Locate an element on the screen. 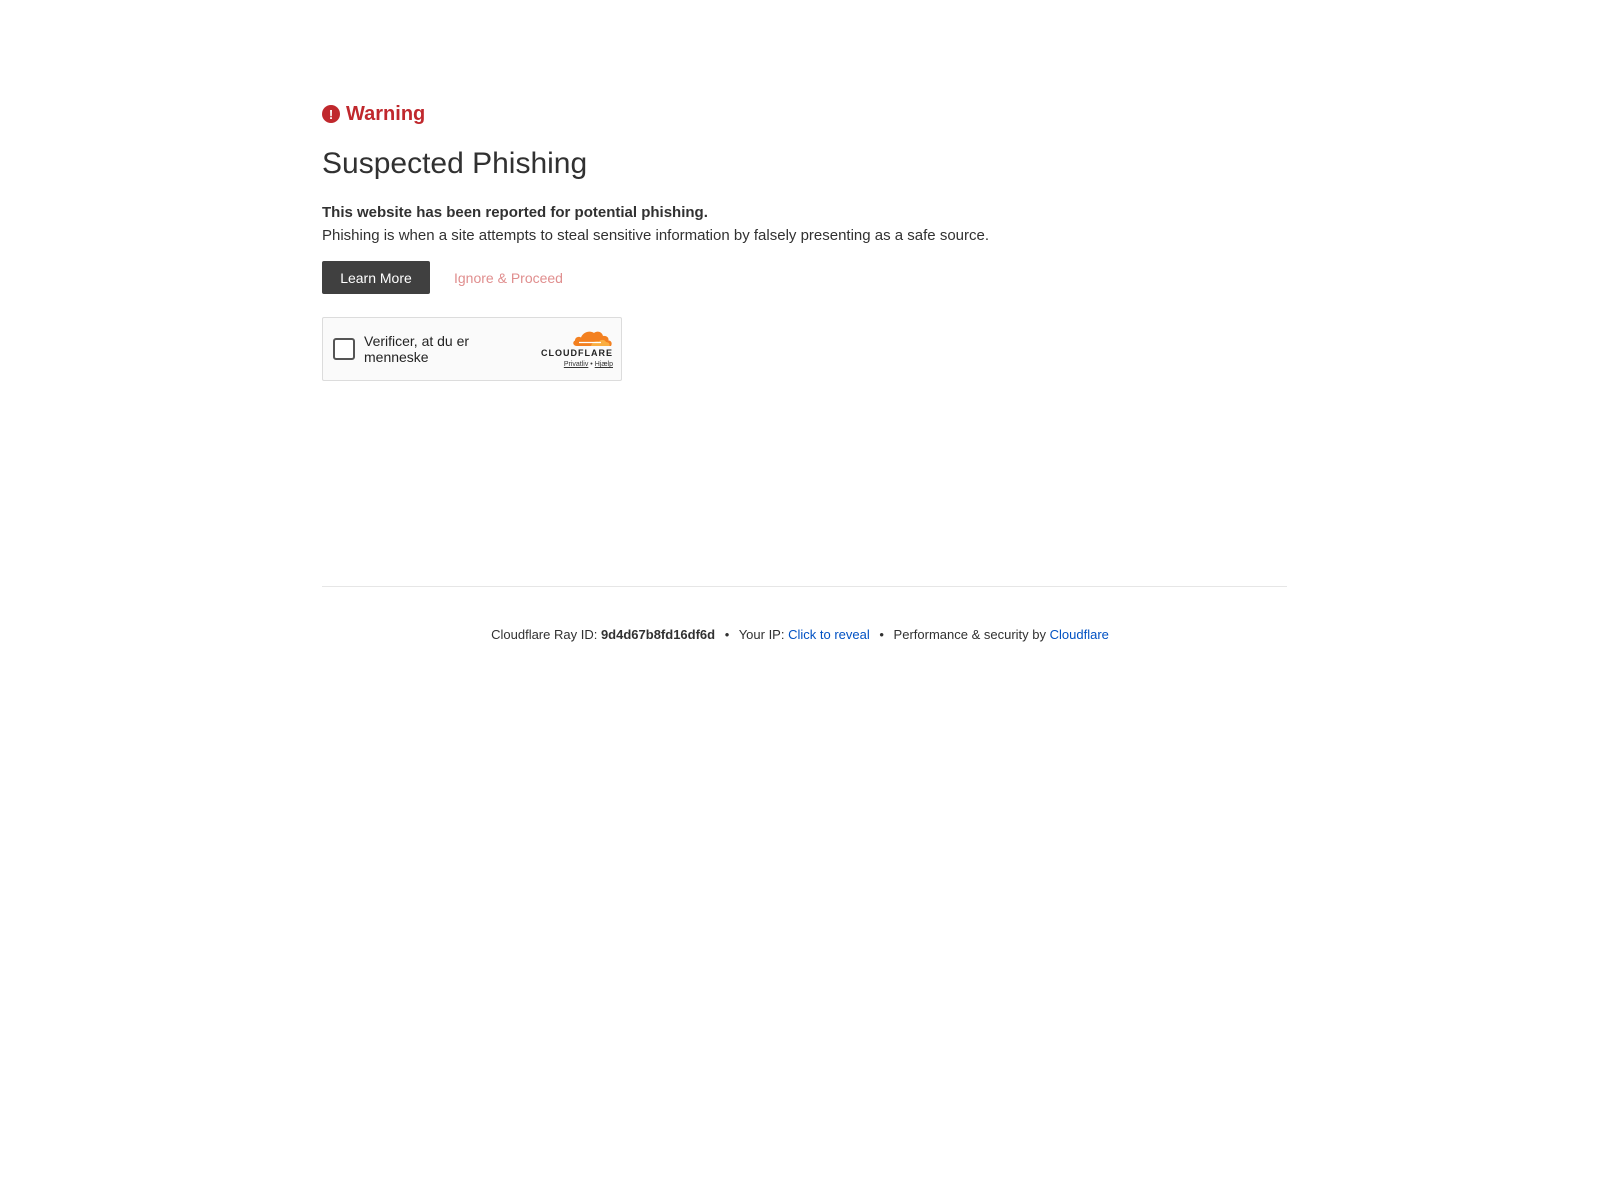 The height and width of the screenshot is (1200, 1600). ip-label: Your IP: is located at coordinates (761, 634).